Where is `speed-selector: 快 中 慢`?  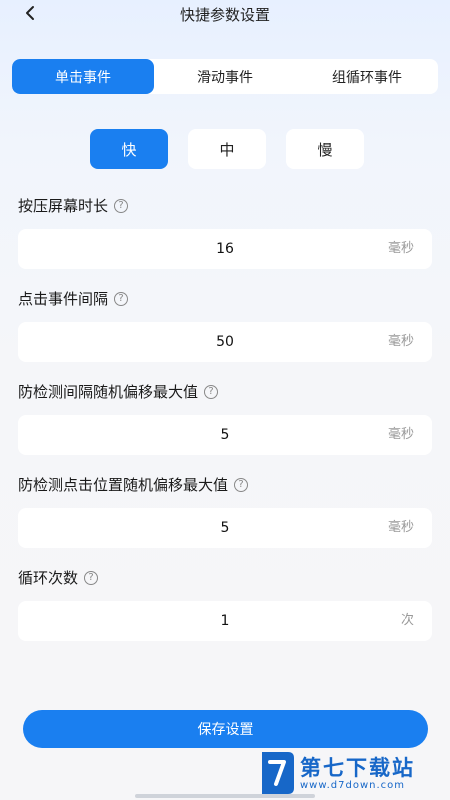 speed-selector: 快 中 慢 is located at coordinates (227, 149).